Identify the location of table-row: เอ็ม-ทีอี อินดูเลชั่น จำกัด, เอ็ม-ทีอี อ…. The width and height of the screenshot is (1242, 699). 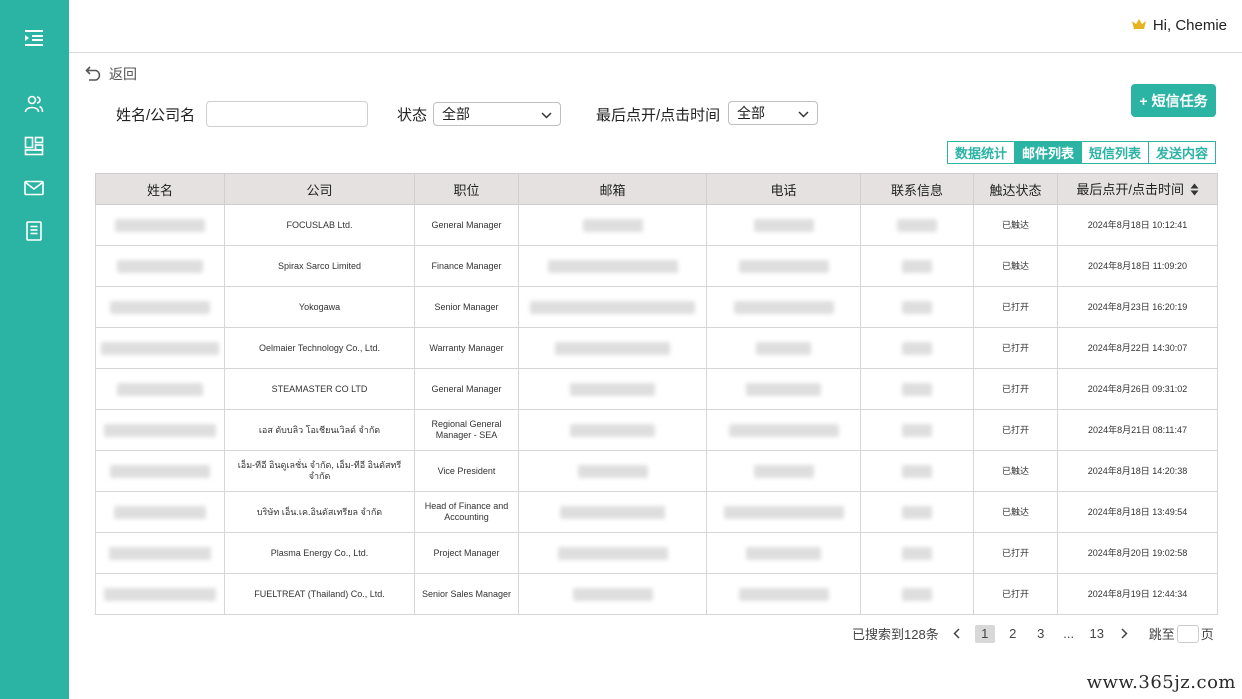
(656, 471).